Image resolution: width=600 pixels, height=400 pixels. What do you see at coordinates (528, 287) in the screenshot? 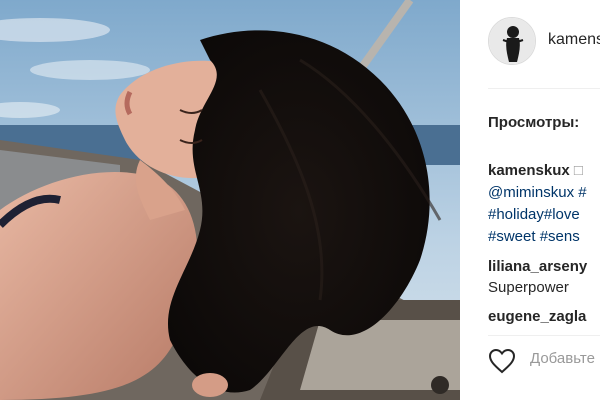
I see `comment-text: Superpower` at bounding box center [528, 287].